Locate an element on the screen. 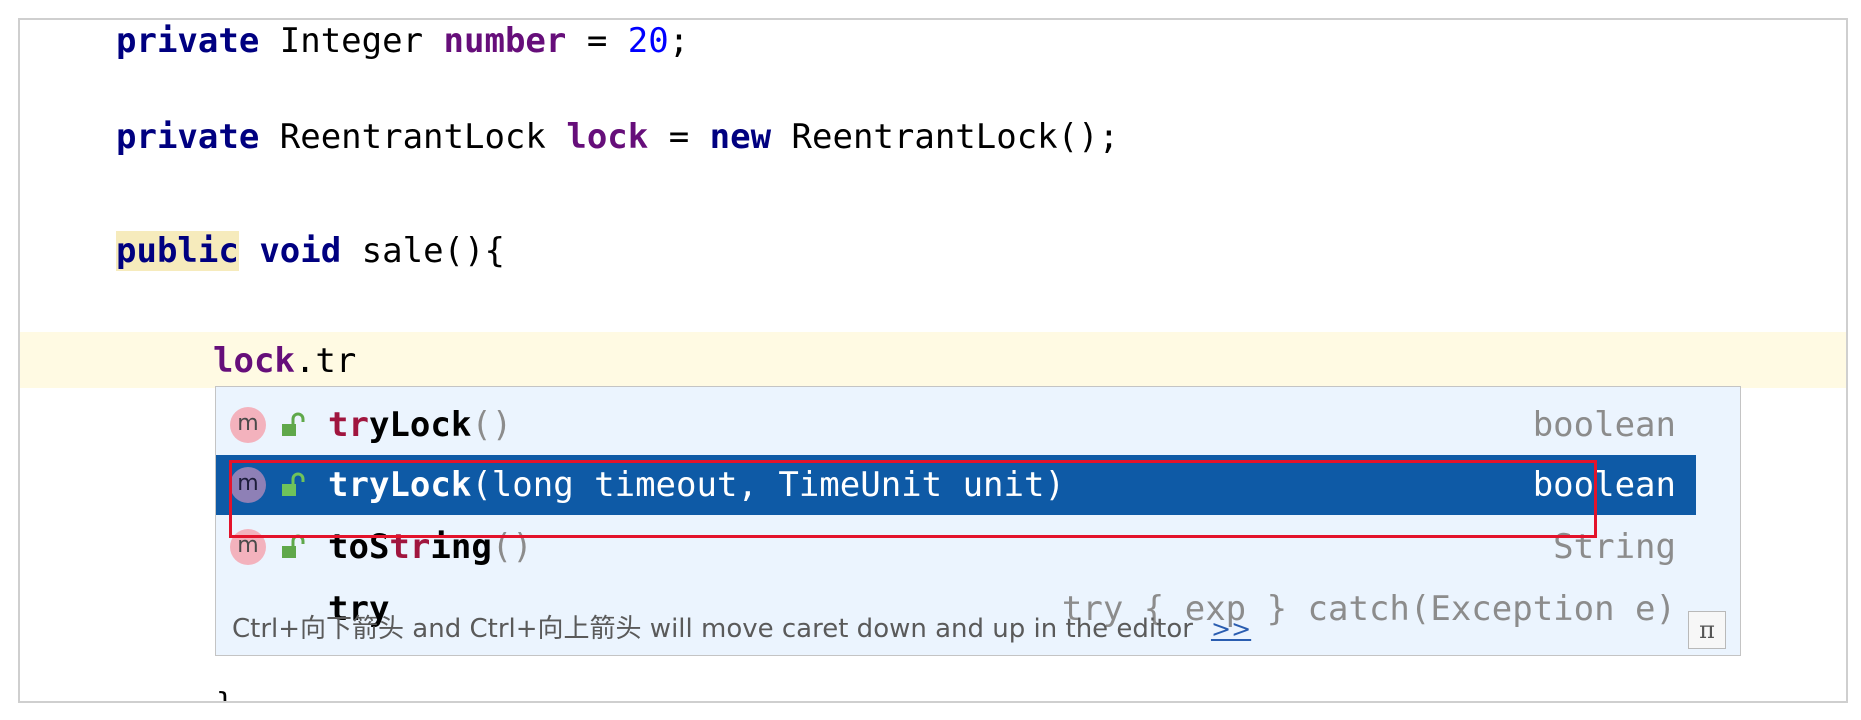  code-line-current: lock.tr is located at coordinates (284, 361).